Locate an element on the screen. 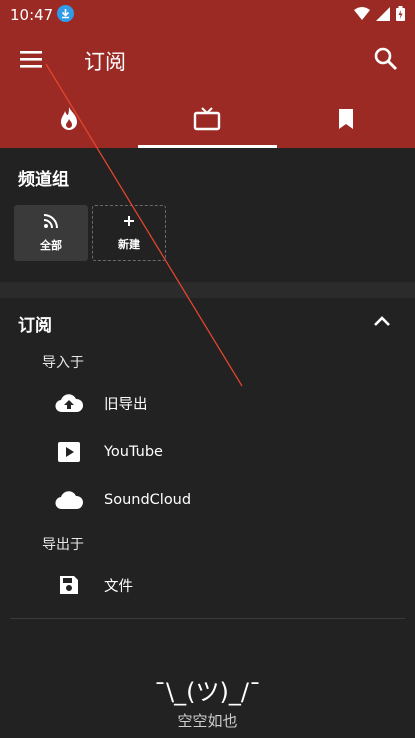 This screenshot has height=738, width=415. fire-icon is located at coordinates (69, 121).